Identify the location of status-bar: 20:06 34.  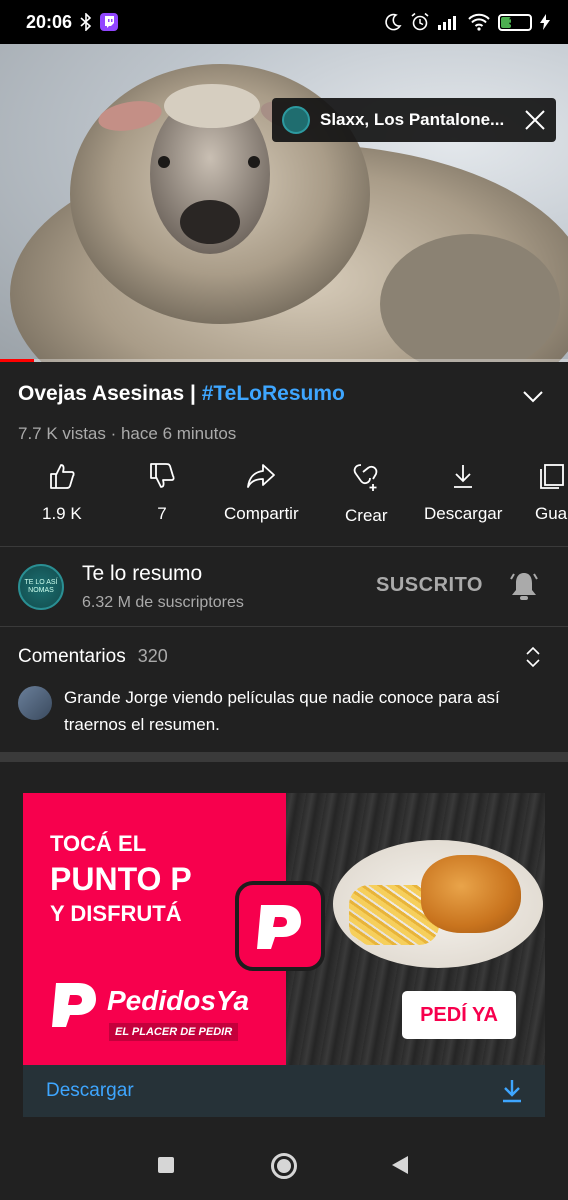
(284, 22).